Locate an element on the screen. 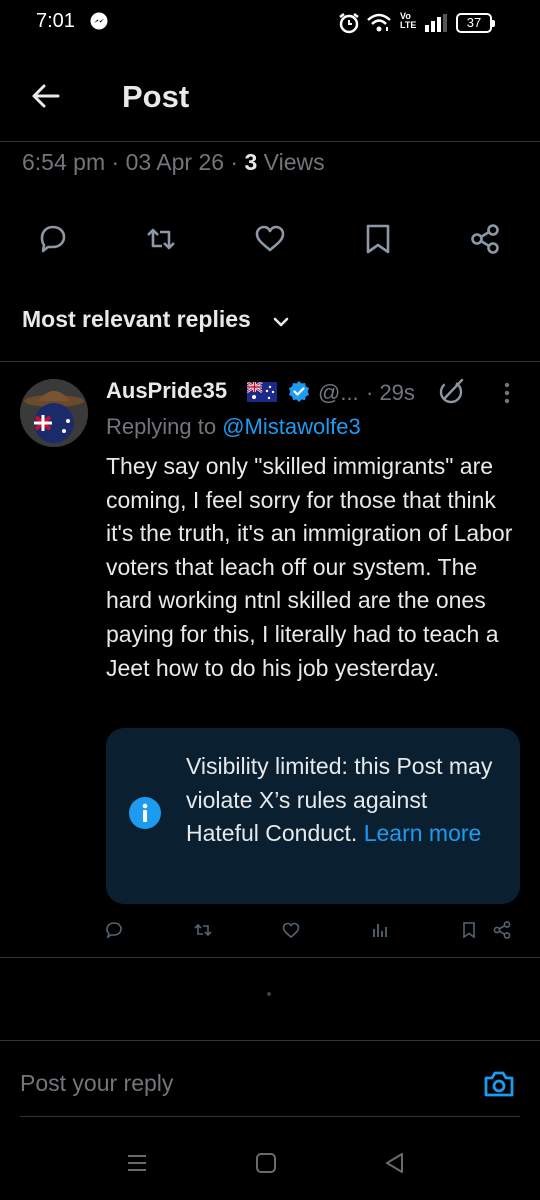 The height and width of the screenshot is (1200, 540). header-divider is located at coordinates (270, 141).